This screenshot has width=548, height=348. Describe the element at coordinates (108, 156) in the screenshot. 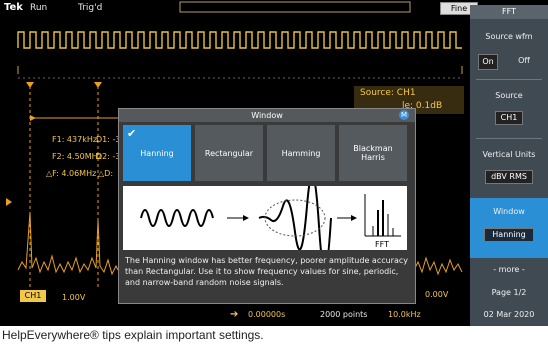

I see `cursor-d2: D2: -3` at that location.